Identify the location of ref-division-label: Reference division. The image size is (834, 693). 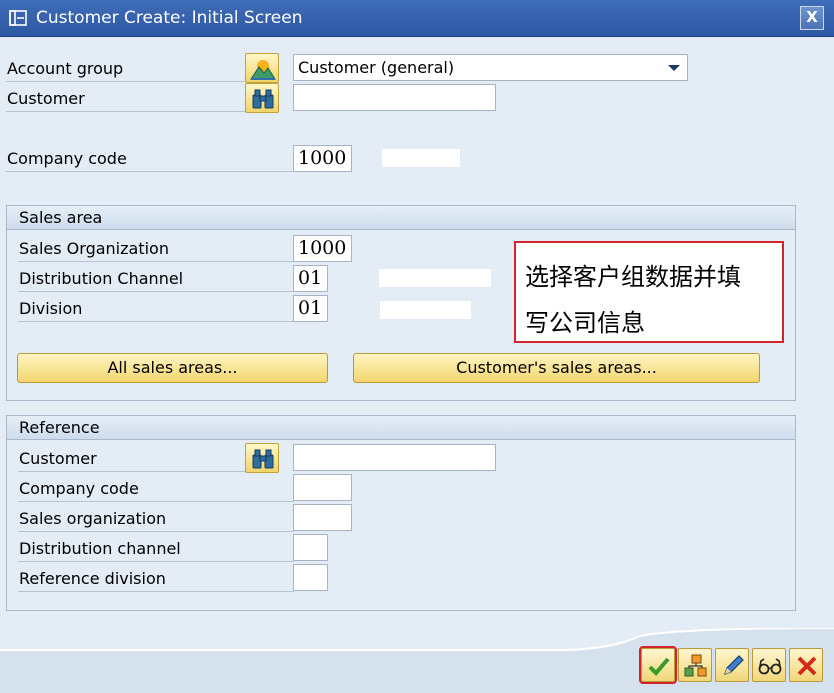
(92, 578).